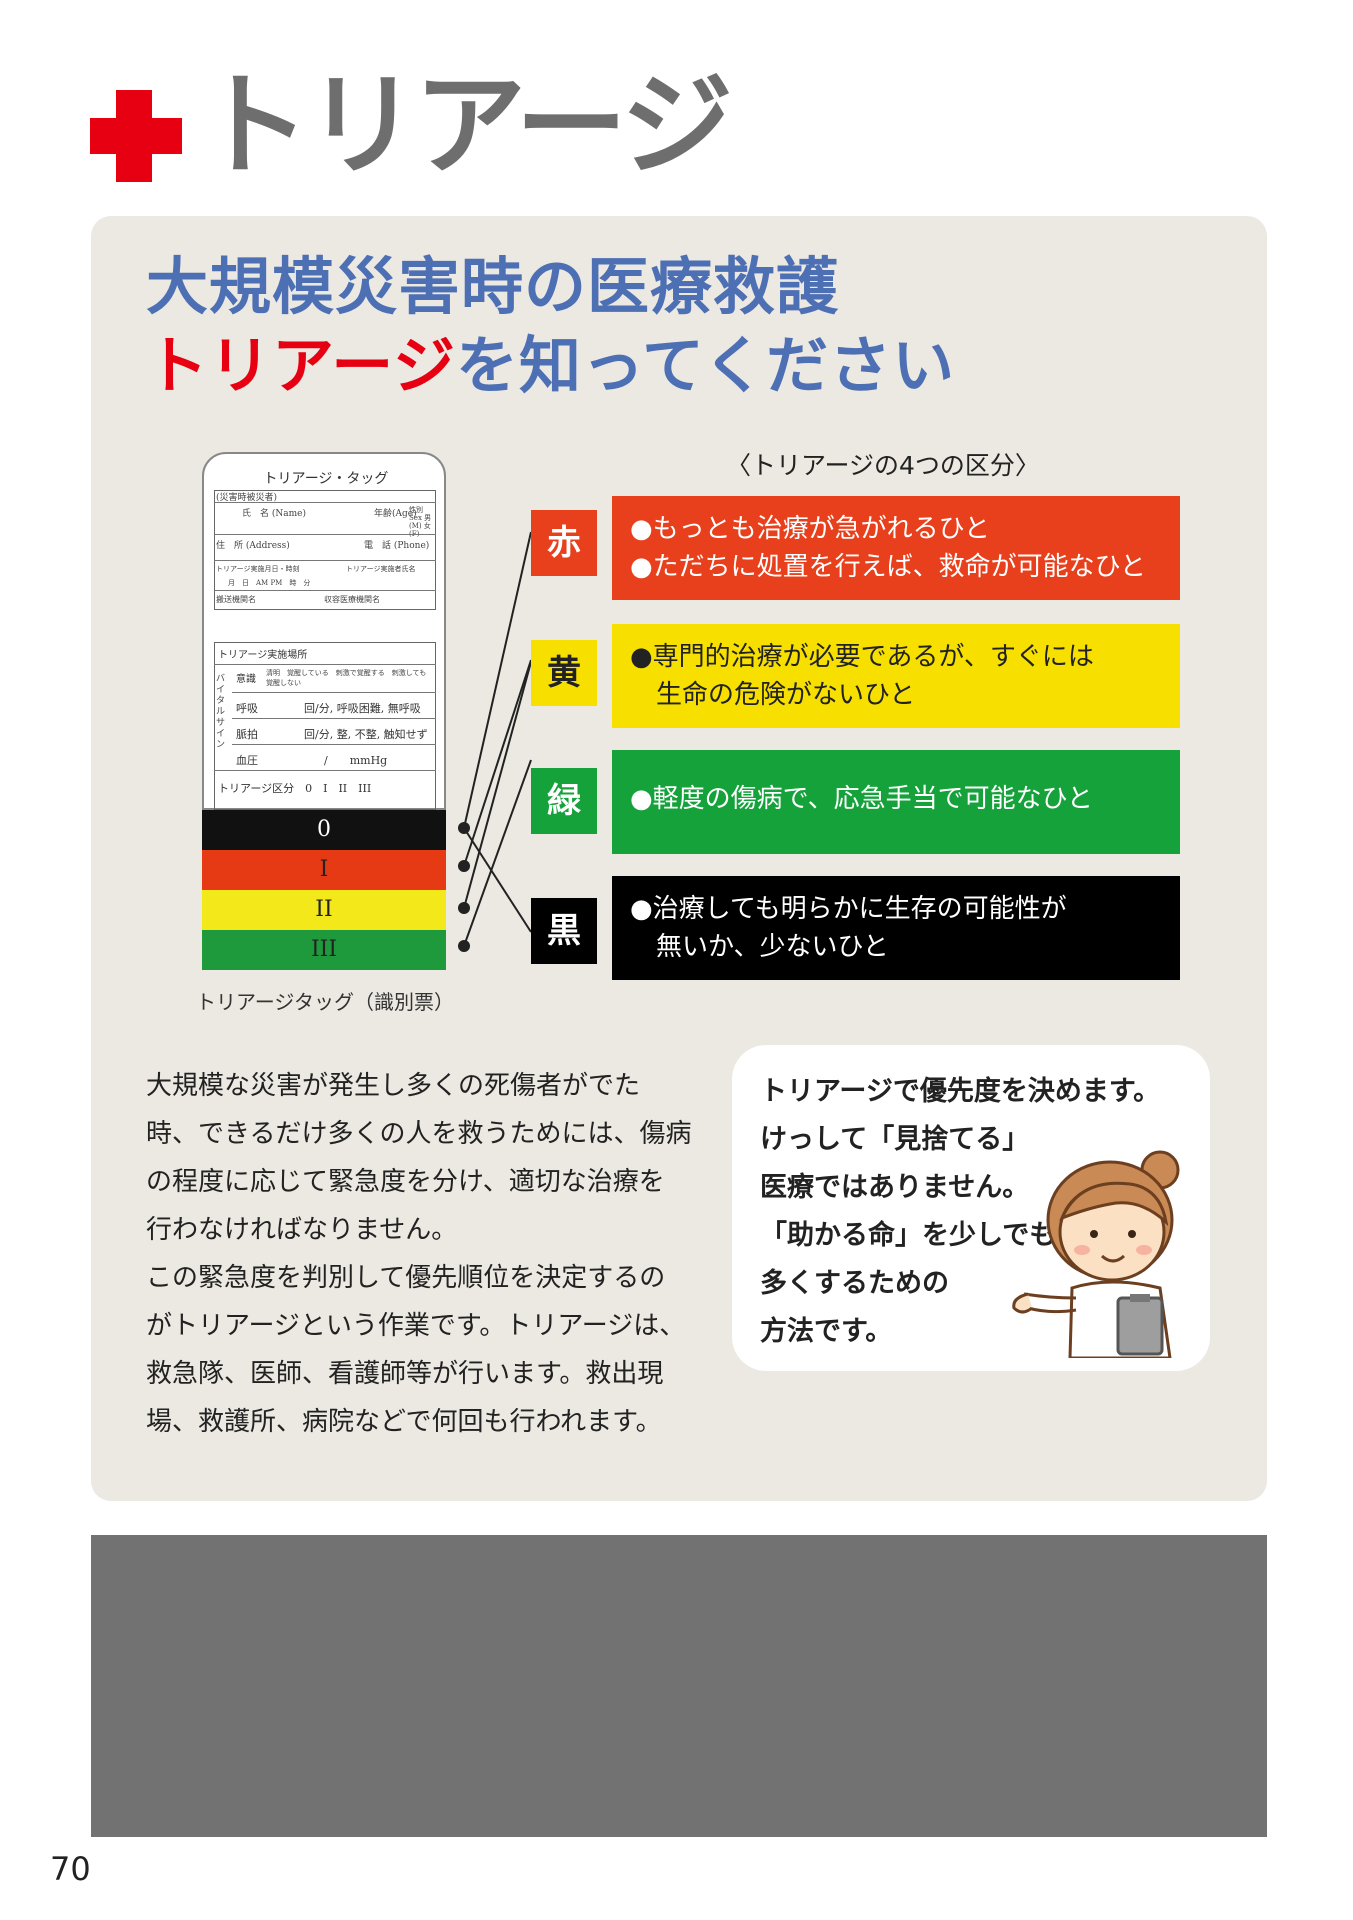 This screenshot has width=1353, height=1920. Describe the element at coordinates (405, 1182) in the screenshot. I see `body-line: の程度に応じて緊急度を分け、適切な治療を` at that location.